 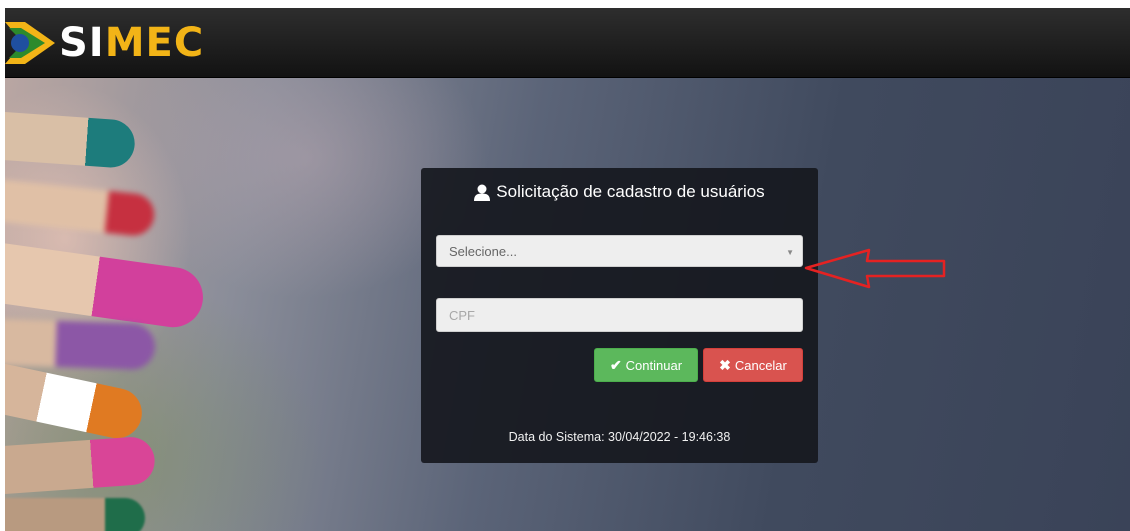 I want to click on logo-text-si: SI, so click(x=82, y=43).